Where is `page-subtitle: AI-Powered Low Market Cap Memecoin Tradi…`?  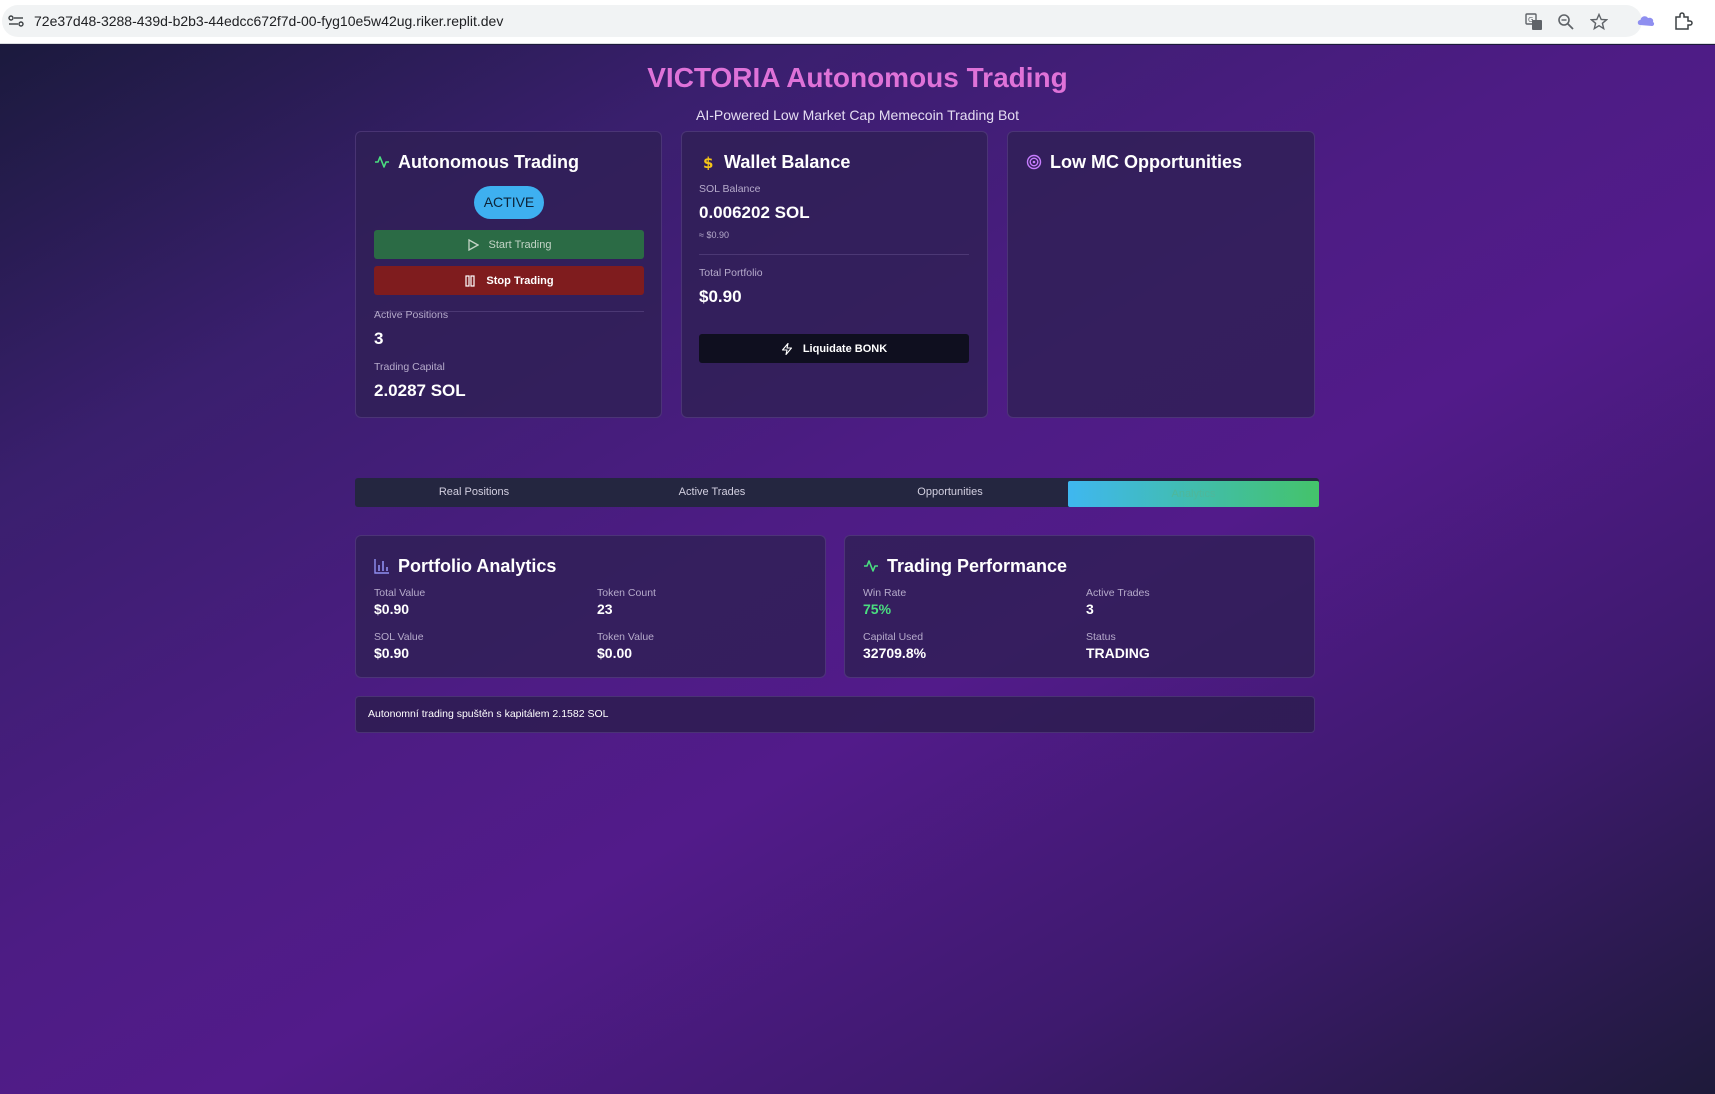 page-subtitle: AI-Powered Low Market Cap Memecoin Tradi… is located at coordinates (857, 115).